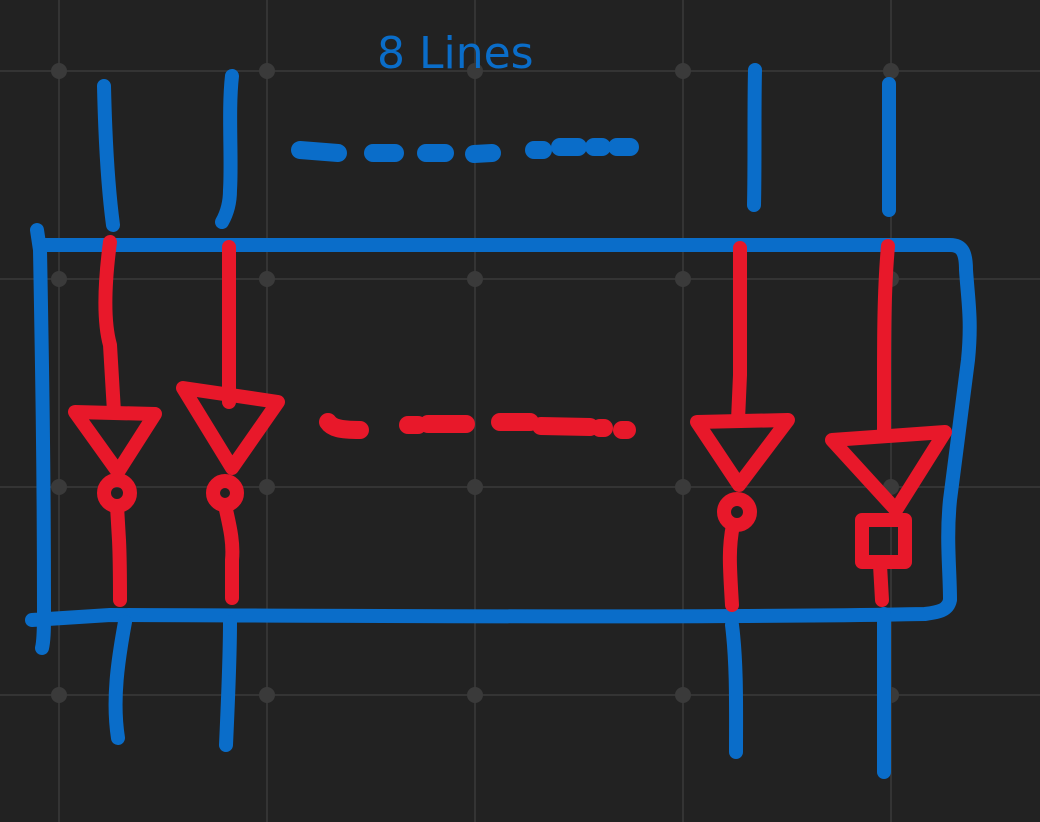 This screenshot has height=822, width=1040. What do you see at coordinates (455, 53) in the screenshot?
I see `diagram-label: 8 Lines` at bounding box center [455, 53].